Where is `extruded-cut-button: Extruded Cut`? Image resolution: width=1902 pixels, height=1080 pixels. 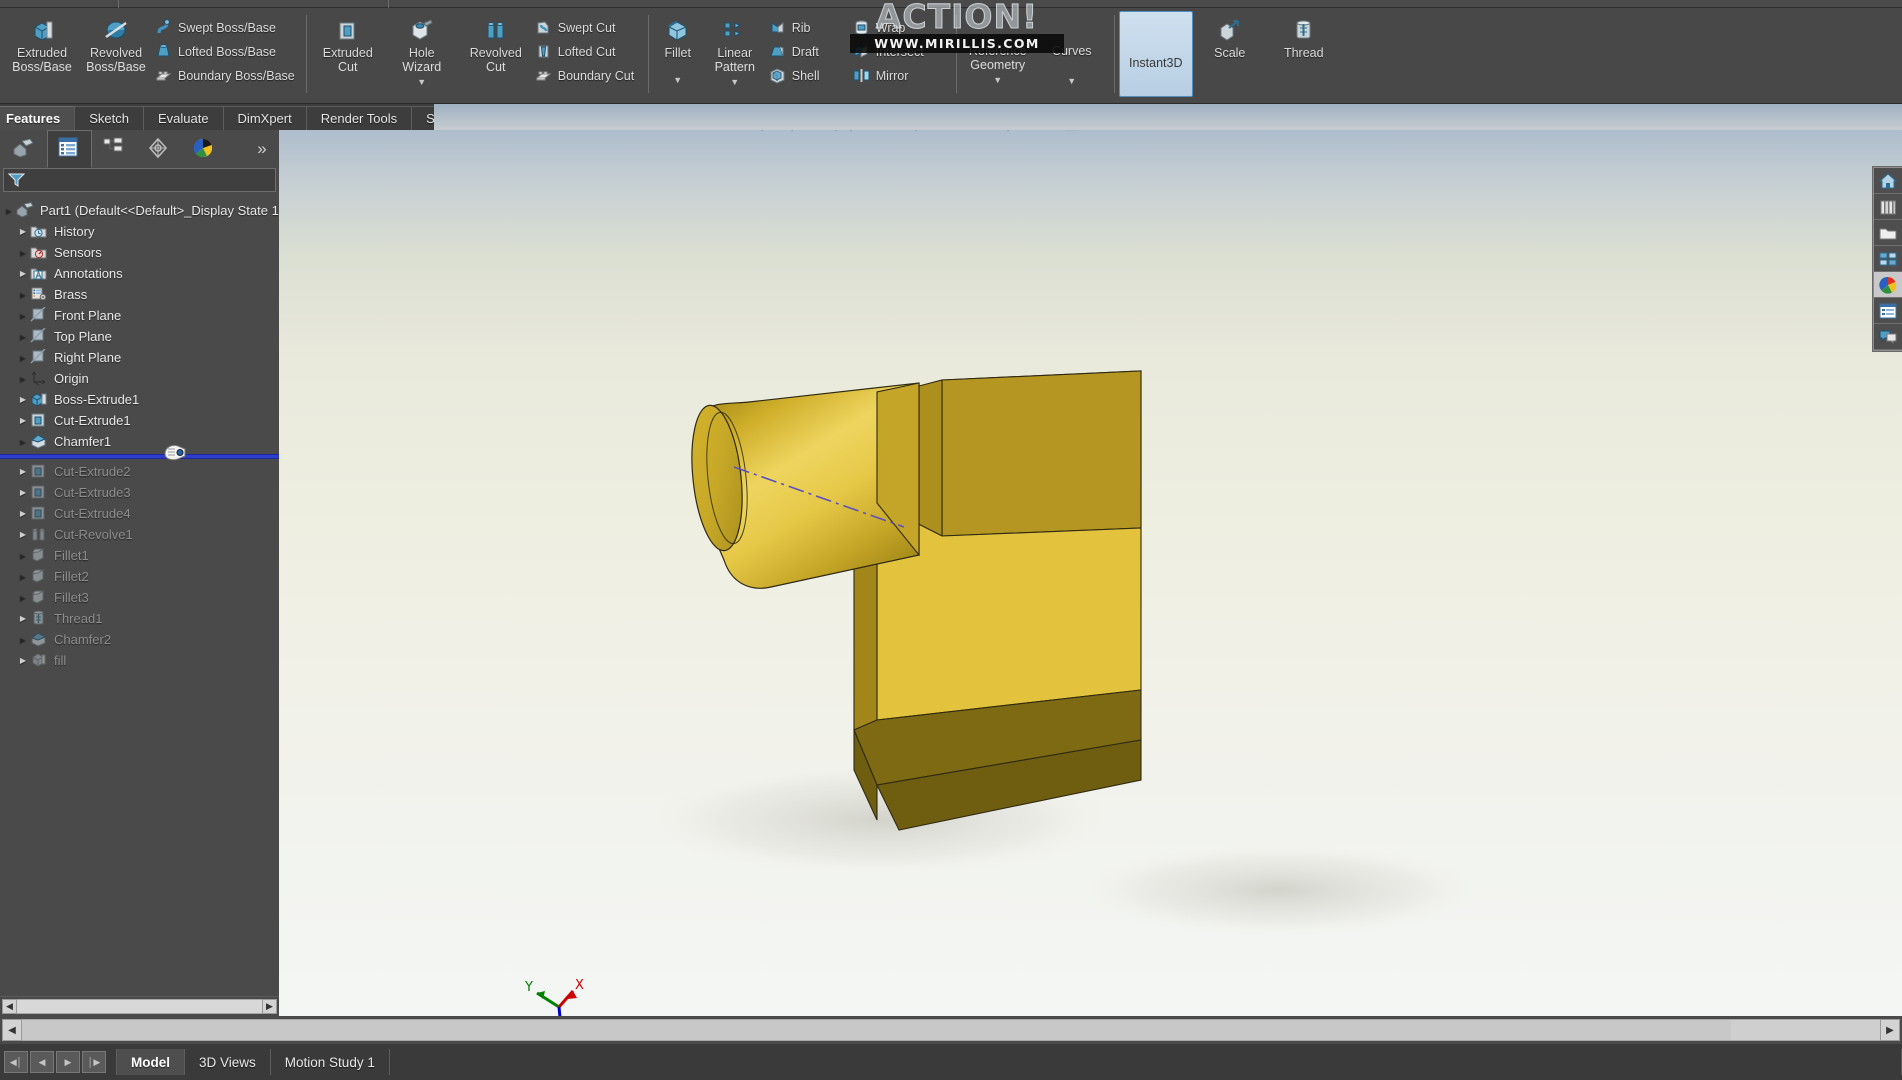 extruded-cut-button: Extruded Cut is located at coordinates (348, 42).